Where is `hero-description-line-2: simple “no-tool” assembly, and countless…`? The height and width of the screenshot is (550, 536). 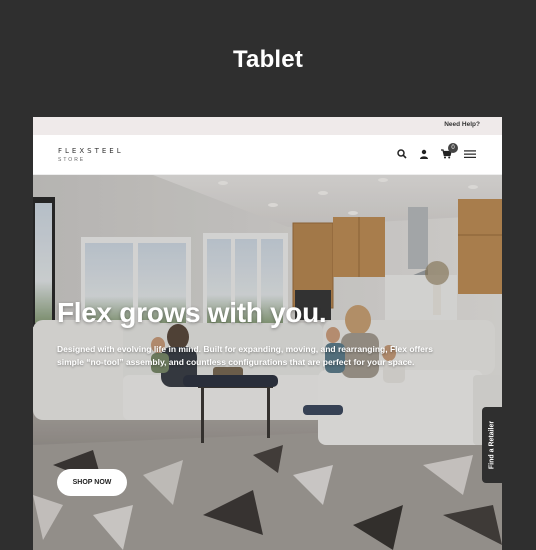
hero-description-line-2: simple “no-tool” assembly, and countless… is located at coordinates (236, 362).